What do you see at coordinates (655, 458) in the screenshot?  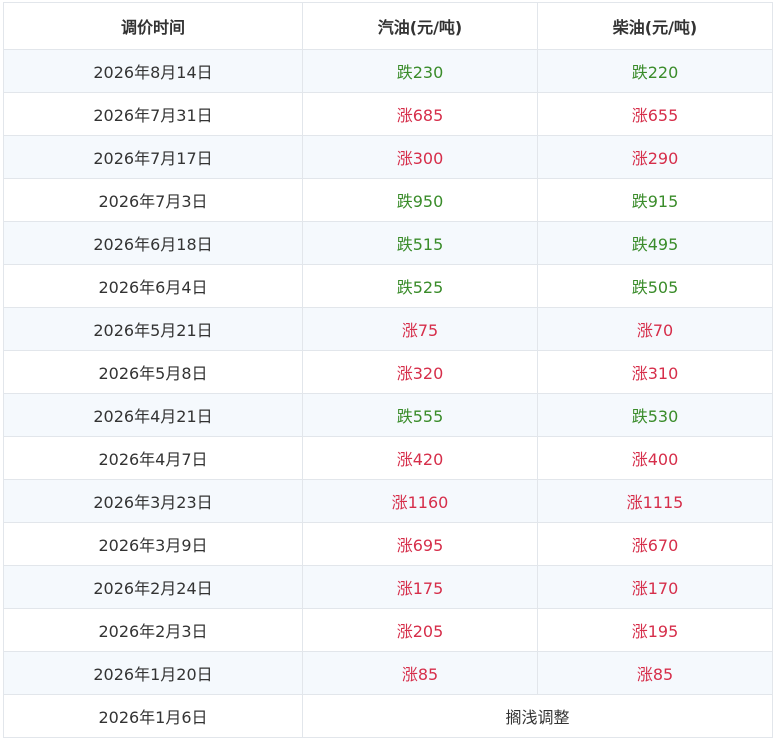 I see `cell-diesel: 涨400` at bounding box center [655, 458].